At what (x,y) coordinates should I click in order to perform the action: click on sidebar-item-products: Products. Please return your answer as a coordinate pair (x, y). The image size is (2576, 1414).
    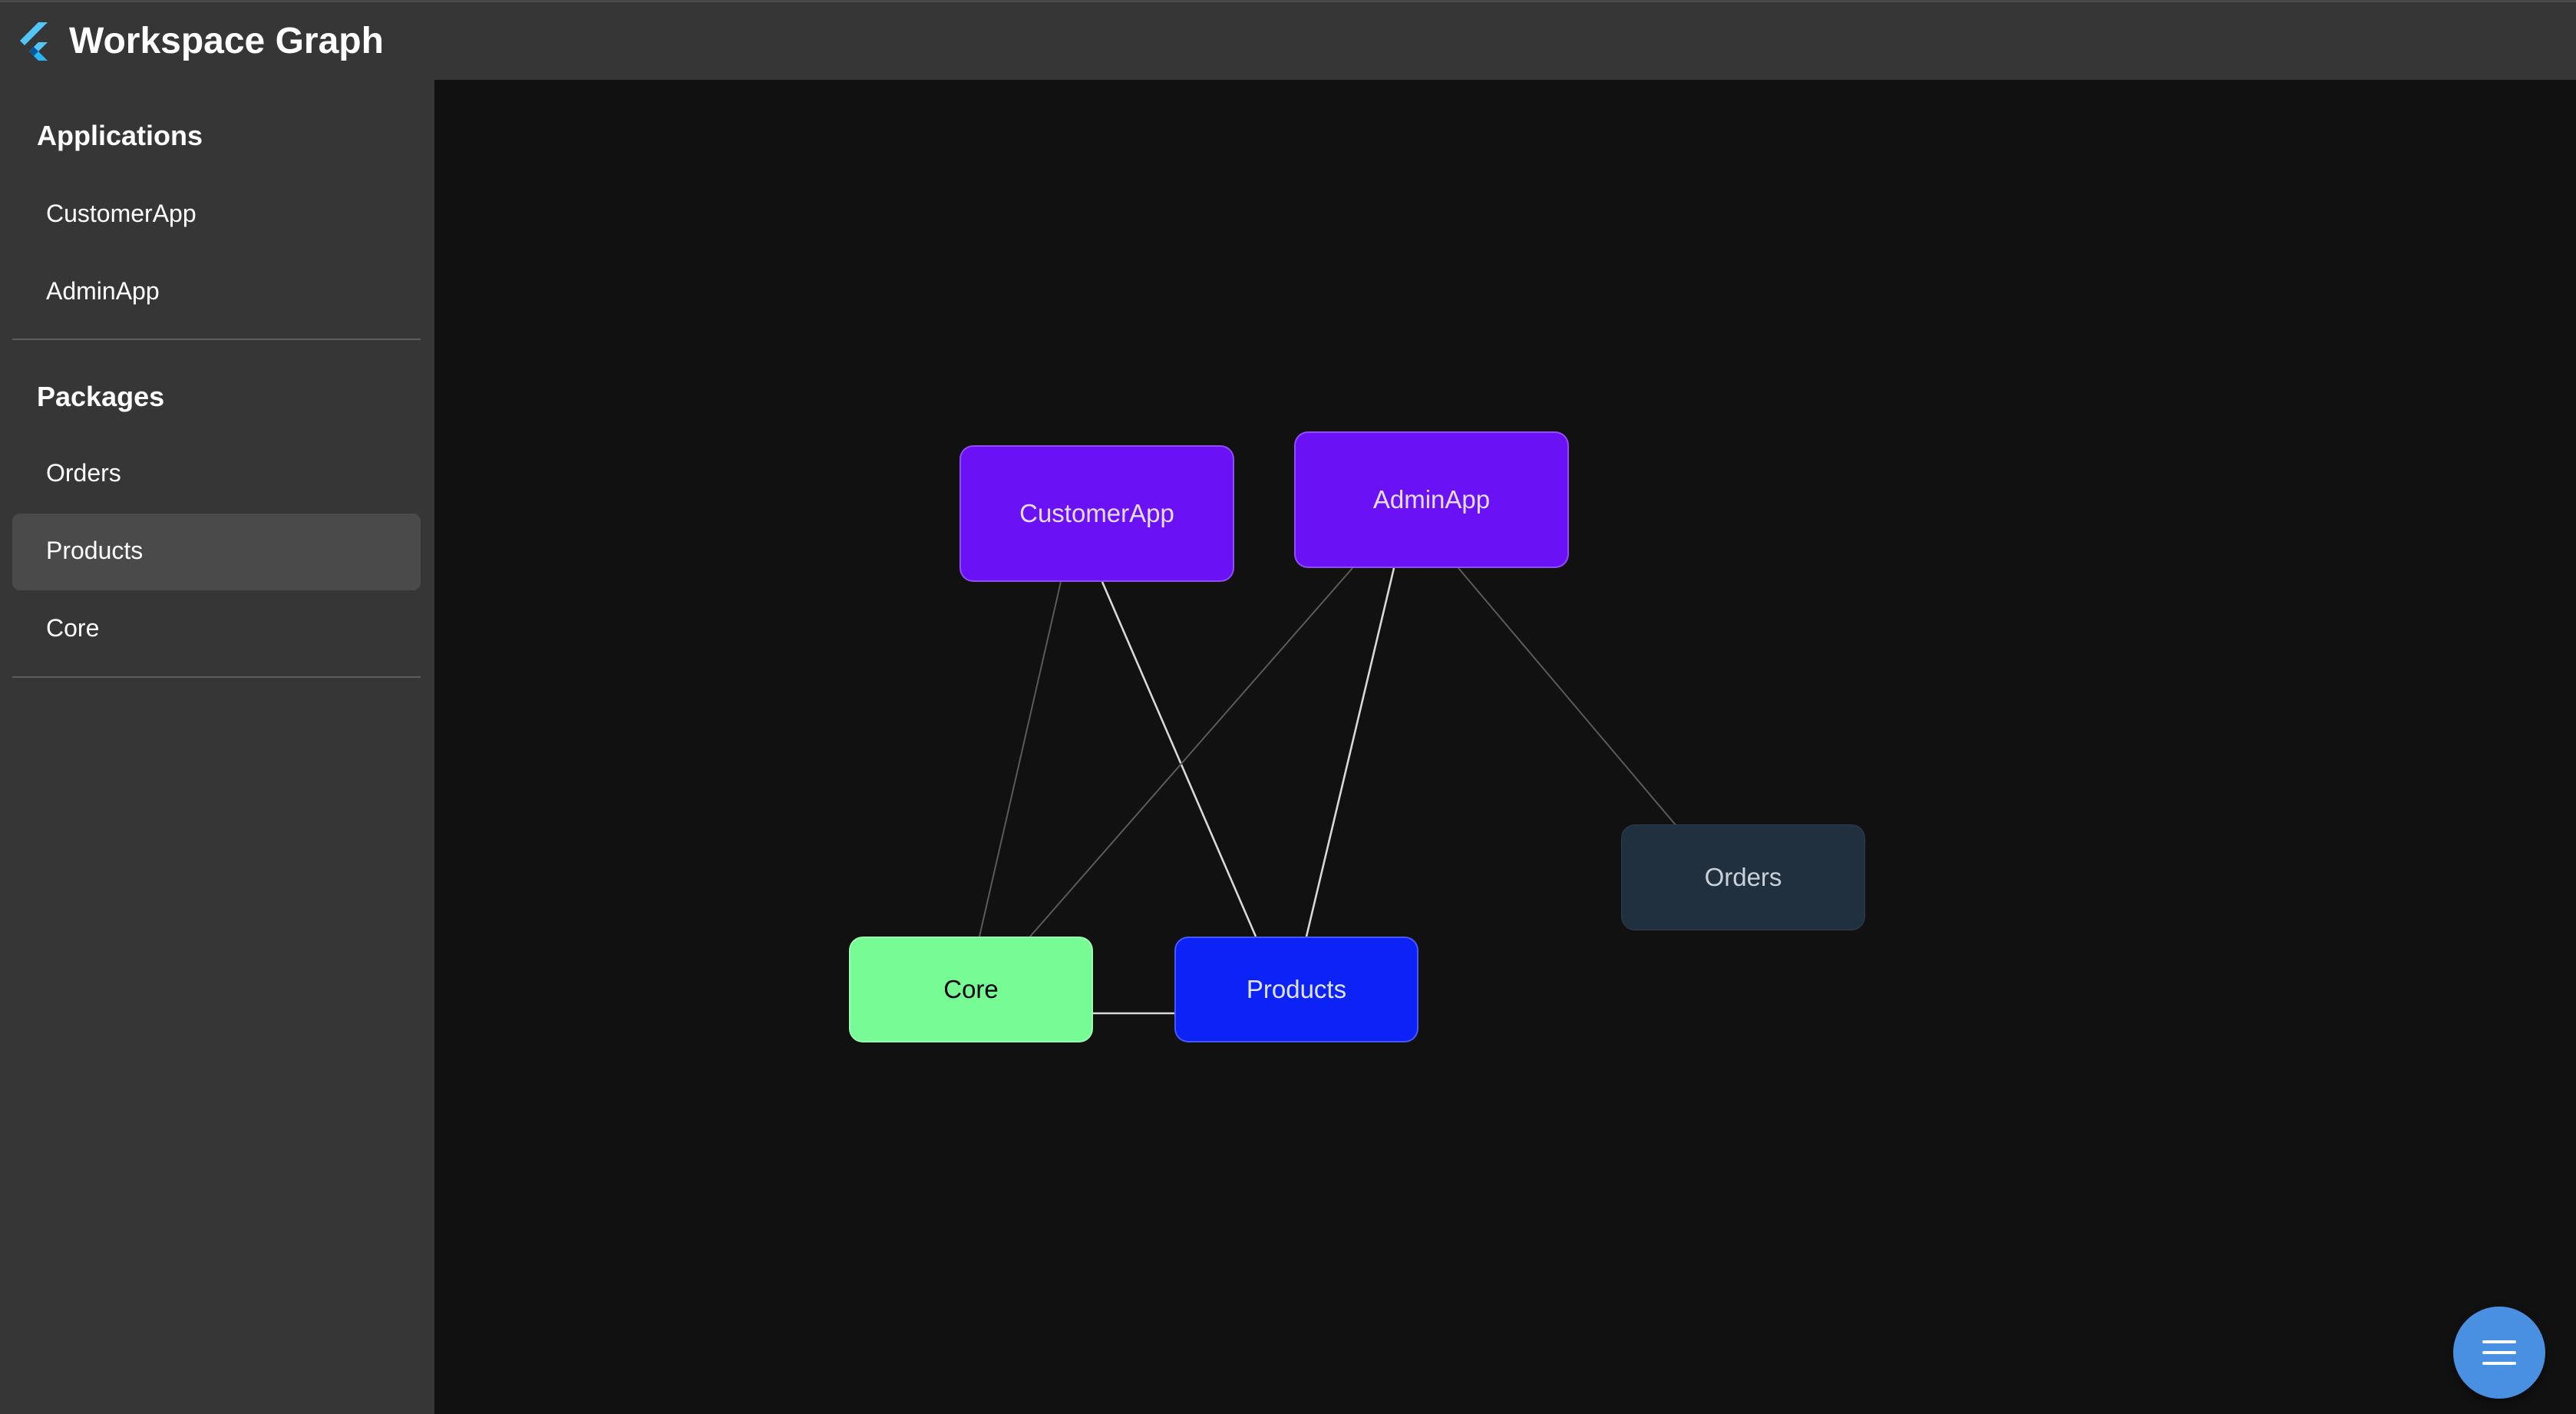
    Looking at the image, I should click on (216, 552).